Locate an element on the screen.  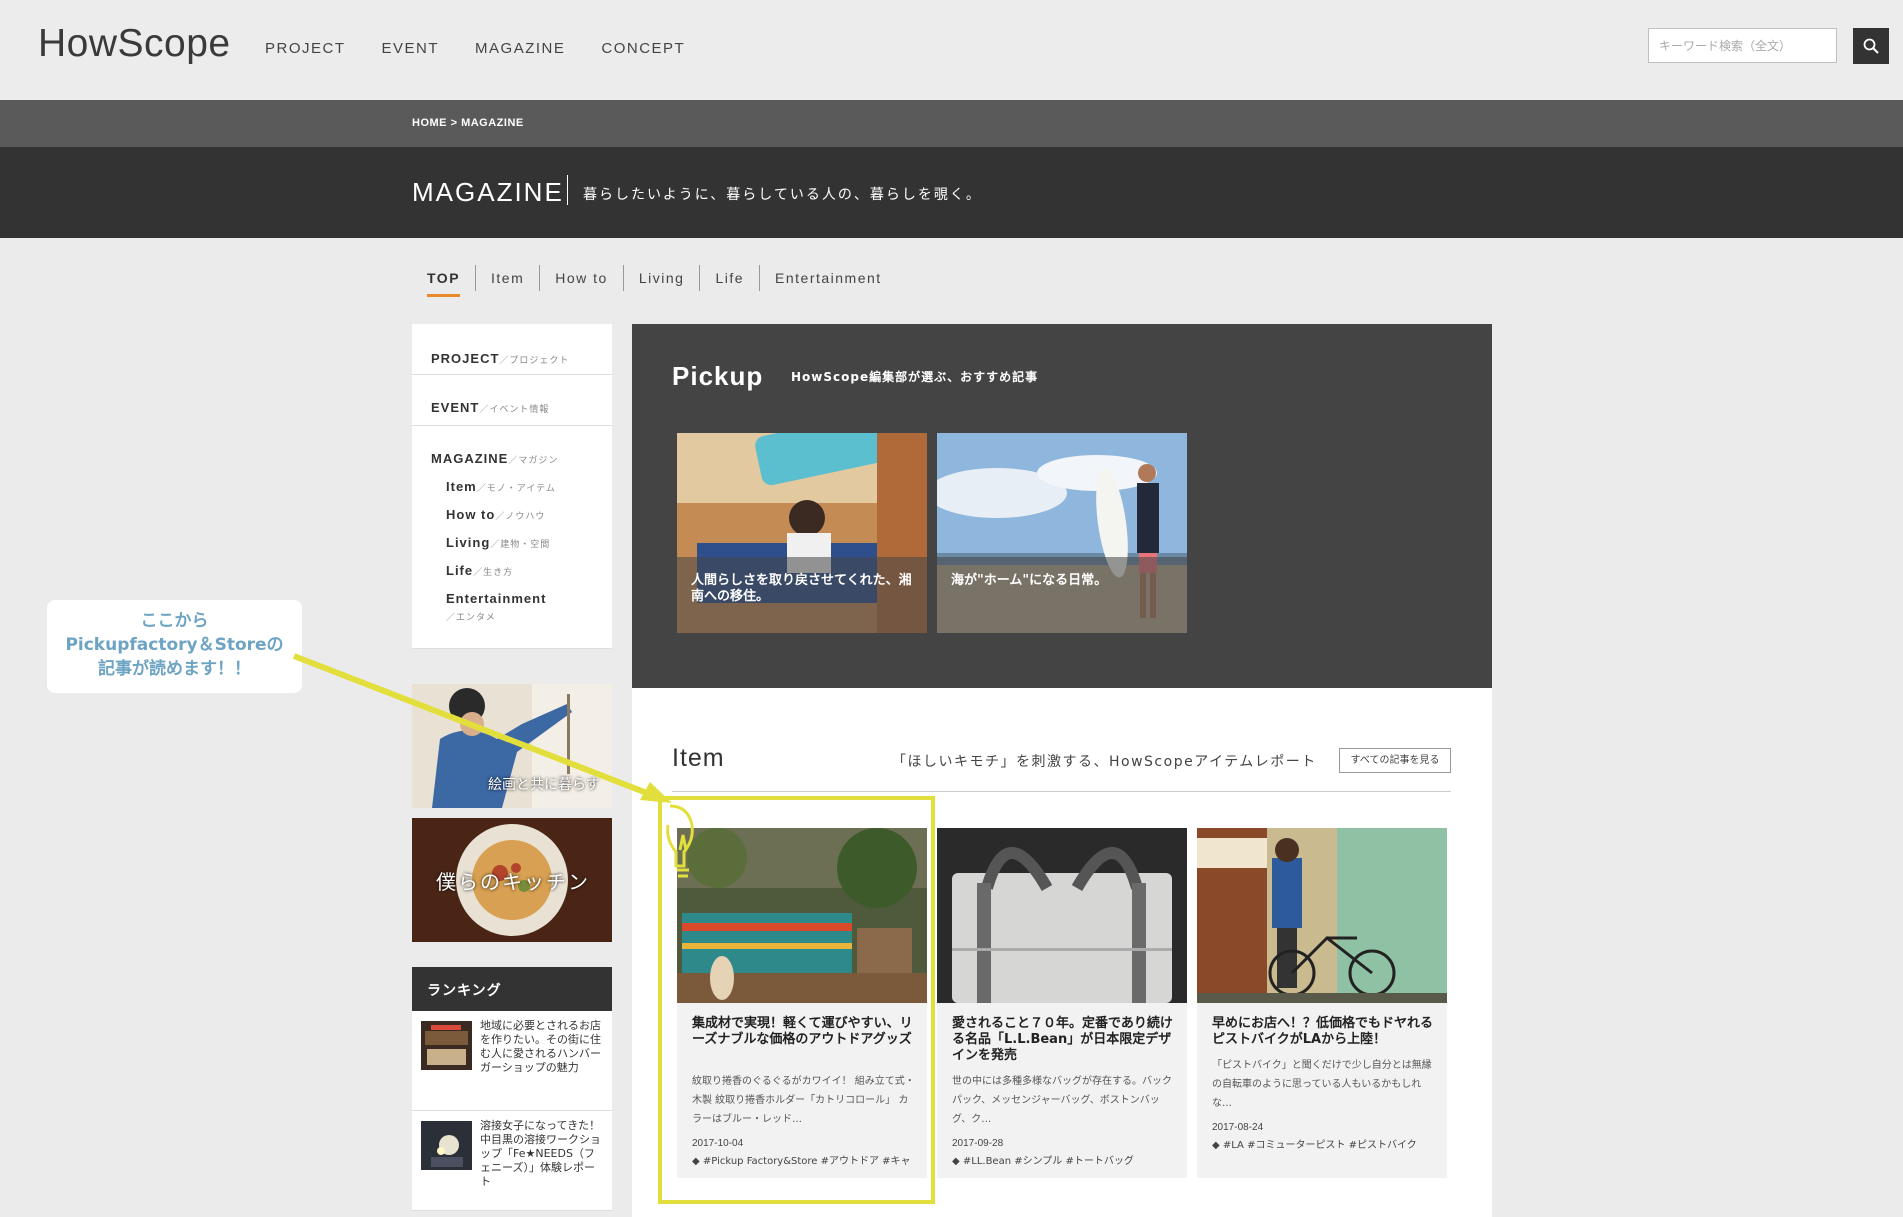
annotation-arrow is located at coordinates (493, 765).